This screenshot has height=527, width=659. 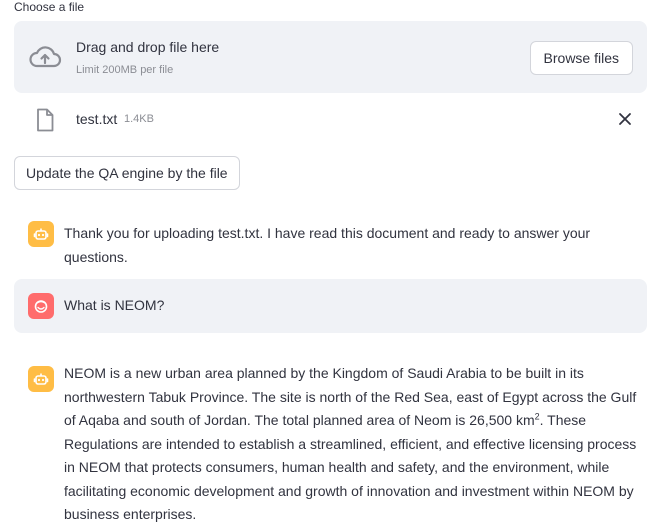 I want to click on dropzone-instructions: Drag and drop file here, so click(x=148, y=47).